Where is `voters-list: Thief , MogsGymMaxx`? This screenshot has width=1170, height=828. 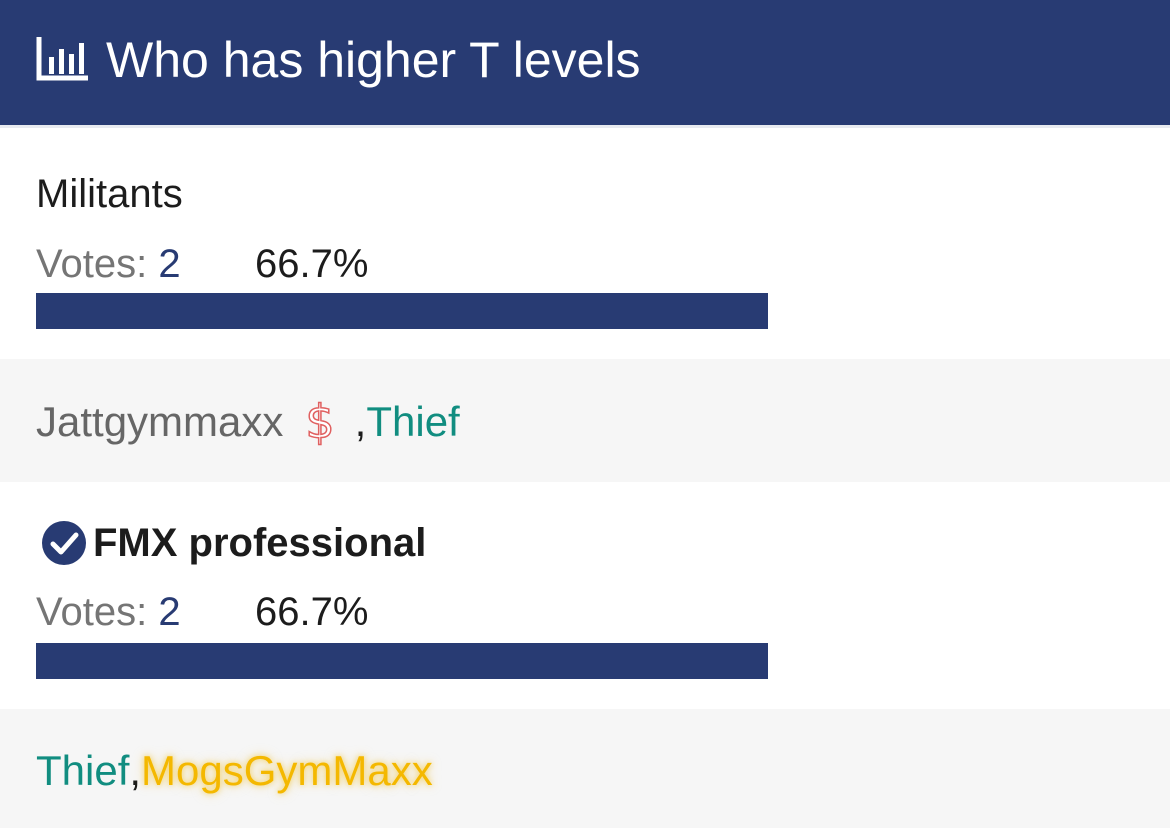 voters-list: Thief , MogsGymMaxx is located at coordinates (585, 768).